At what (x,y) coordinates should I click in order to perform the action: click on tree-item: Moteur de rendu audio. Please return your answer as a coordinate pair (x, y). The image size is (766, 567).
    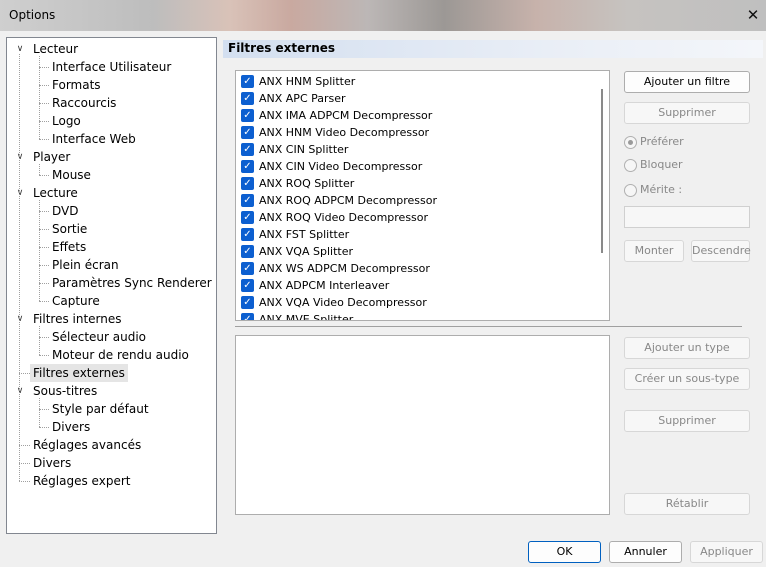
    Looking at the image, I should click on (120, 355).